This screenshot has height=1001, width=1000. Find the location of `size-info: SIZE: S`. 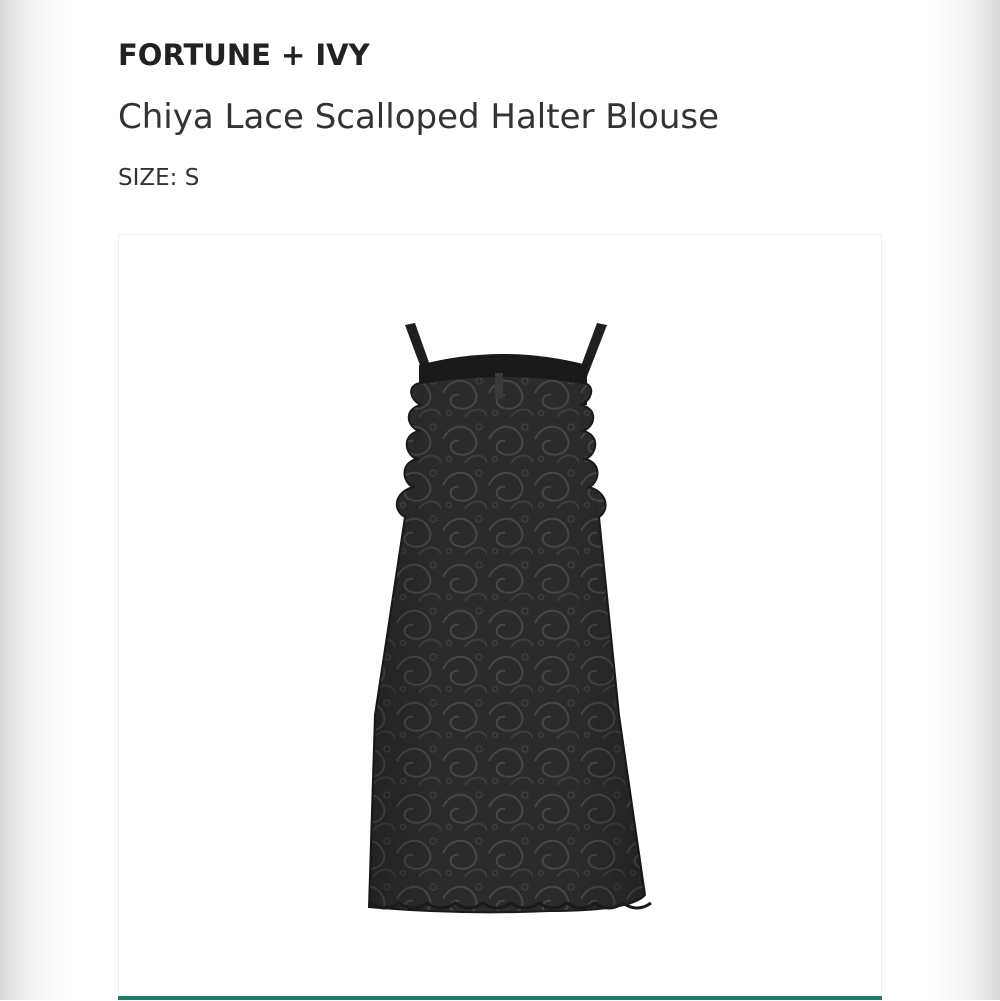

size-info: SIZE: S is located at coordinates (158, 178).